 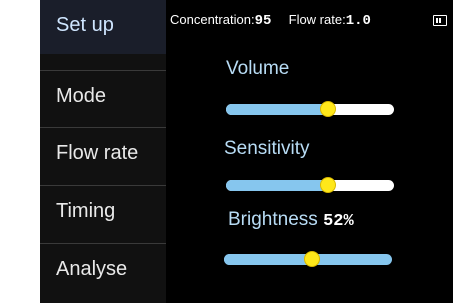 What do you see at coordinates (92, 269) in the screenshot?
I see `menu-item-label: Analyse` at bounding box center [92, 269].